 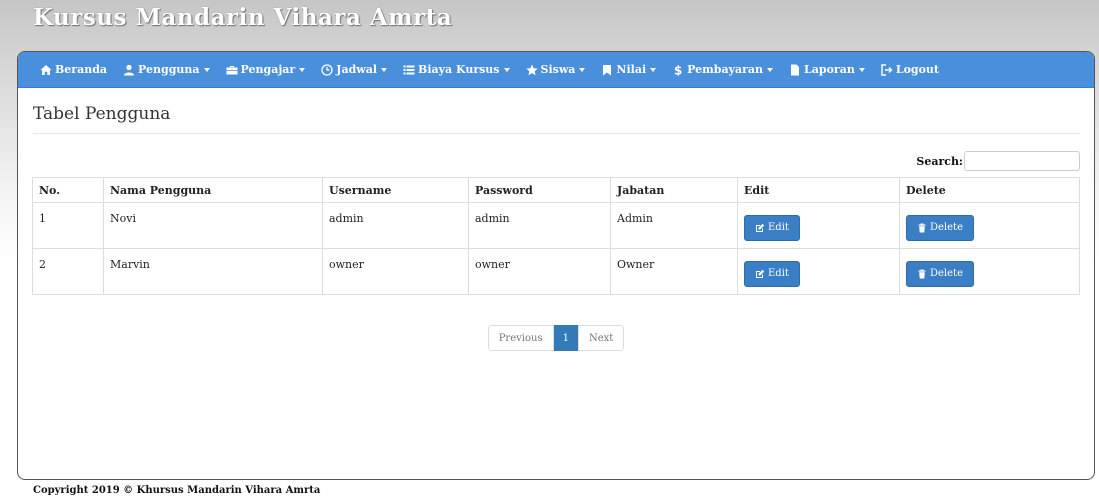 I want to click on col-header-jabatan: Jabatan, so click(x=674, y=190).